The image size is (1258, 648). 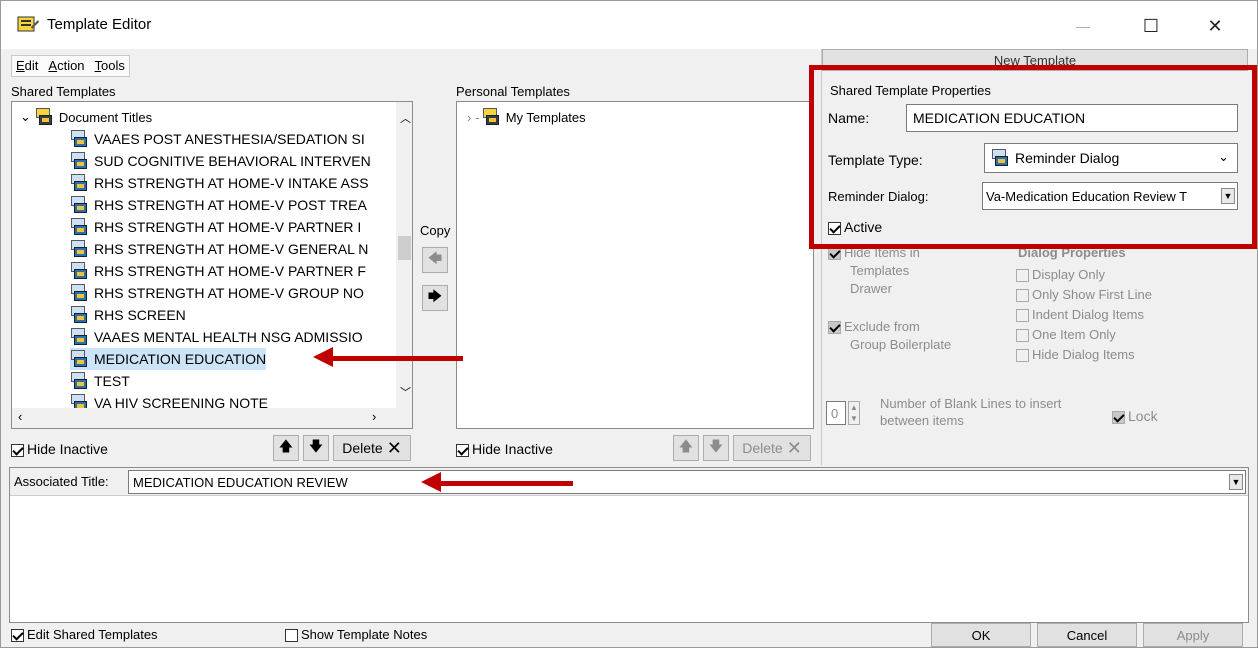 I want to click on menu-tools: Tools, so click(x=110, y=66).